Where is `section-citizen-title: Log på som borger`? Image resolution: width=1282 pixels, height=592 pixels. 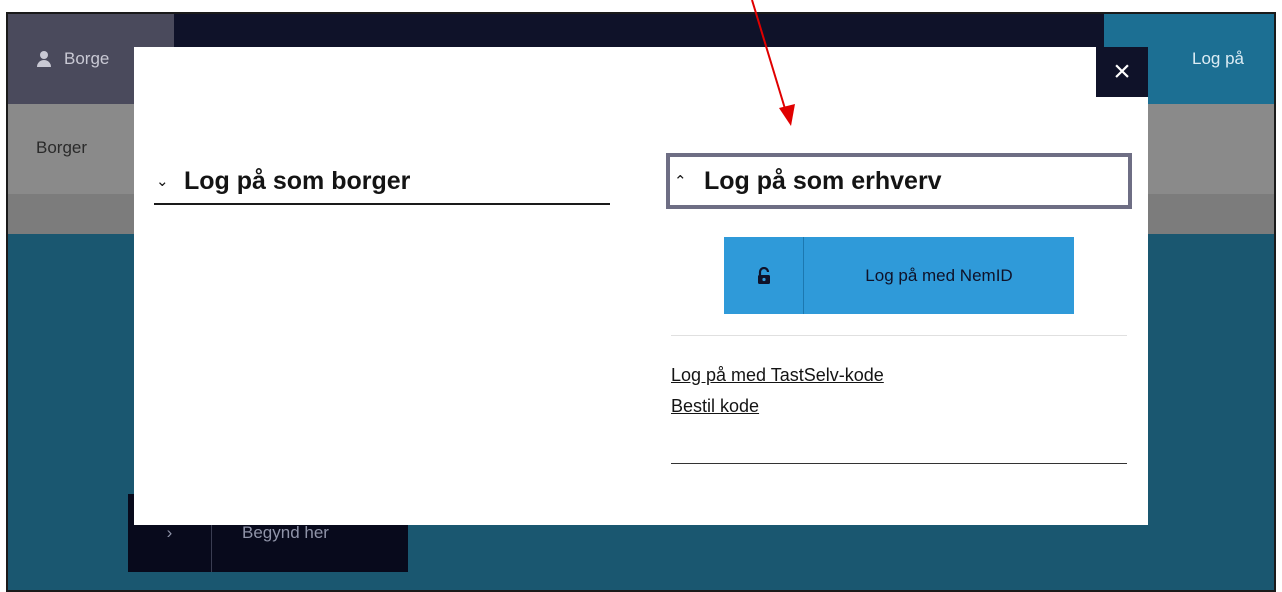 section-citizen-title: Log på som borger is located at coordinates (297, 180).